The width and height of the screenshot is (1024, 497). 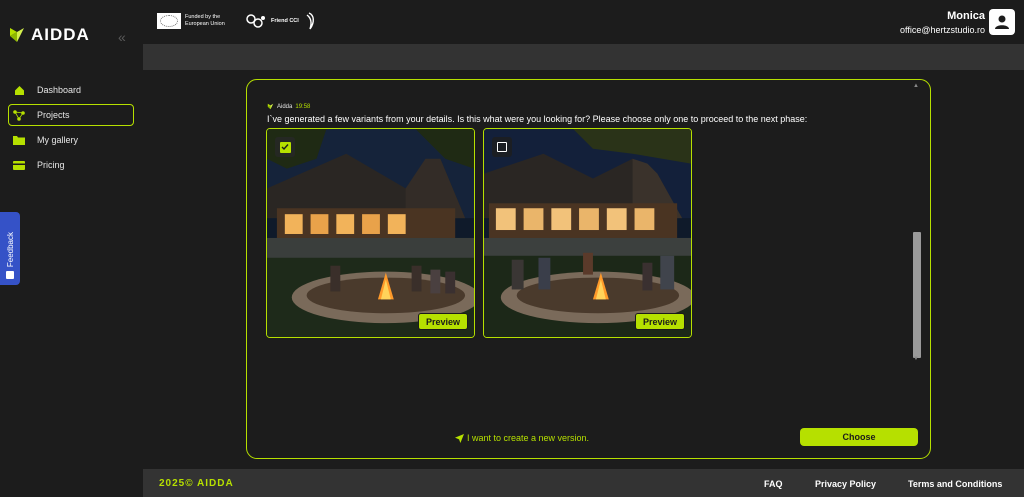 What do you see at coordinates (19, 115) in the screenshot?
I see `projects-icon` at bounding box center [19, 115].